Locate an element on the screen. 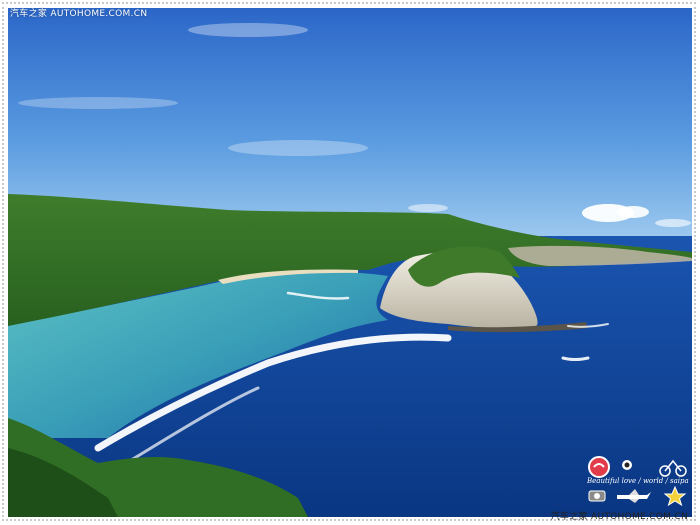  watermark-bottom: 汽车之家 AUTOHOME.COM.CN is located at coordinates (619, 517).